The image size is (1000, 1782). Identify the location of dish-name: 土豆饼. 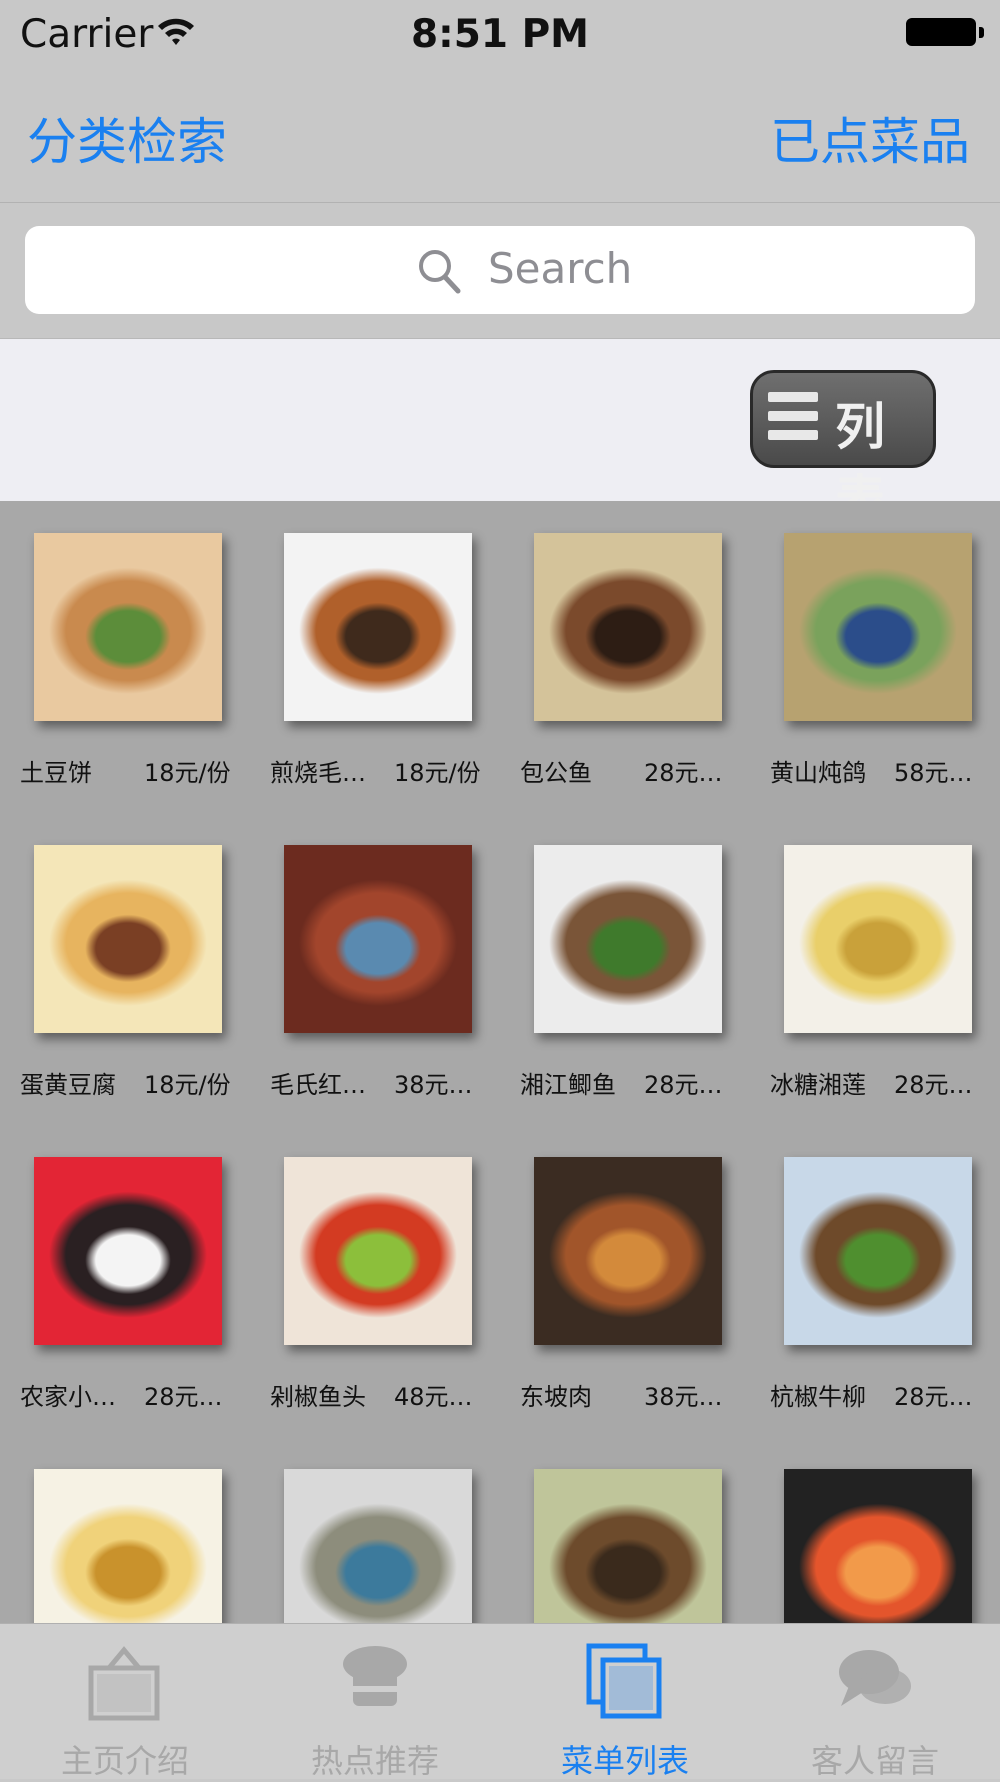
(56, 773).